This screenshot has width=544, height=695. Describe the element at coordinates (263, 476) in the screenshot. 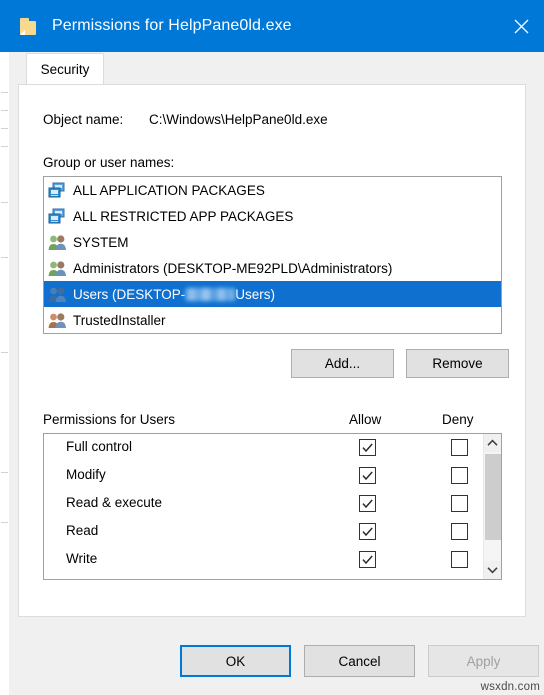

I see `permission-row: Modify` at that location.